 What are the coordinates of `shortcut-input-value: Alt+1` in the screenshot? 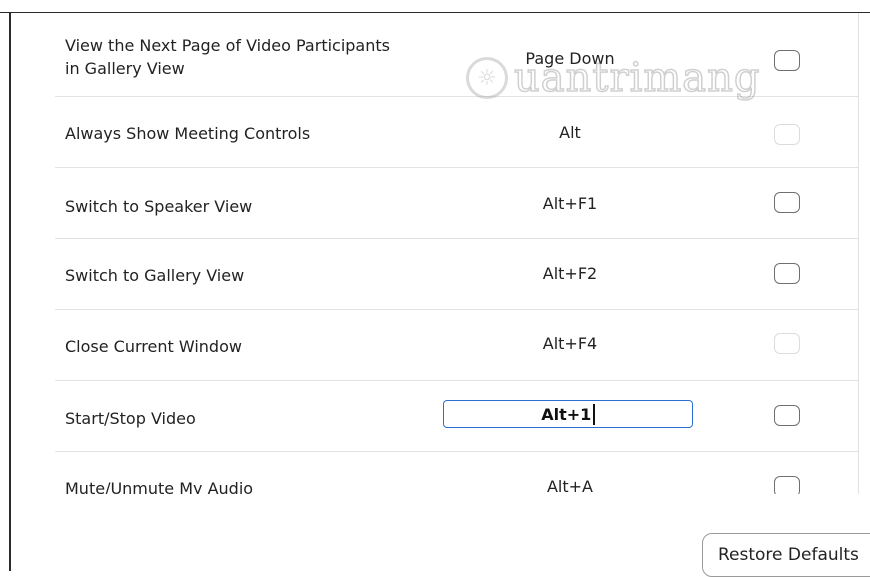 It's located at (566, 414).